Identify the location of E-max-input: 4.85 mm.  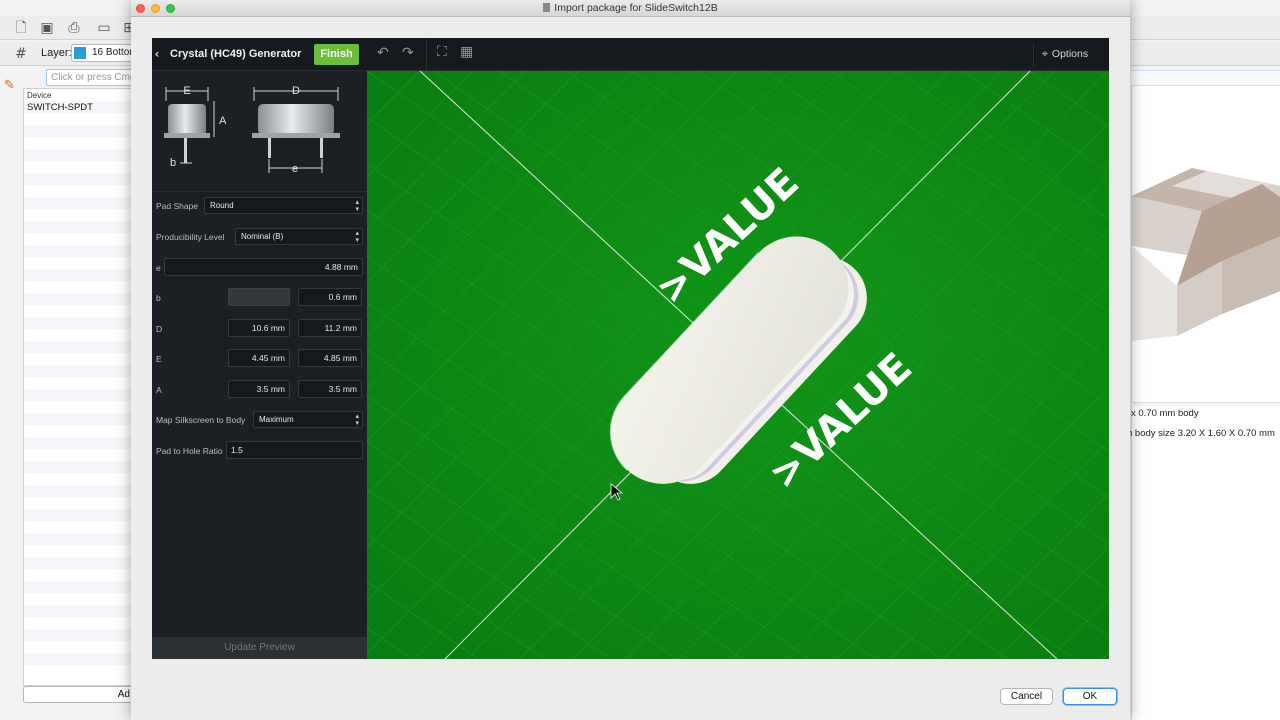
(330, 358).